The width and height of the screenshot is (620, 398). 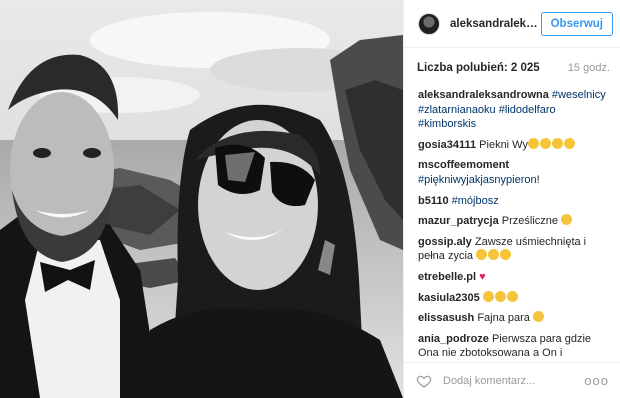 What do you see at coordinates (569, 143) in the screenshot?
I see `couple-emoji-icon` at bounding box center [569, 143].